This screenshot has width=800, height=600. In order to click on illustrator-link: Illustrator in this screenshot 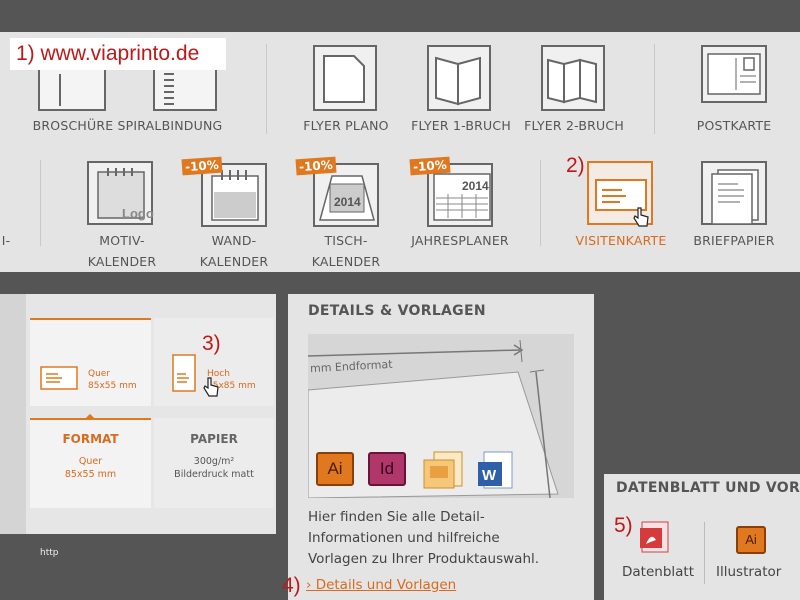, I will do `click(748, 572)`.